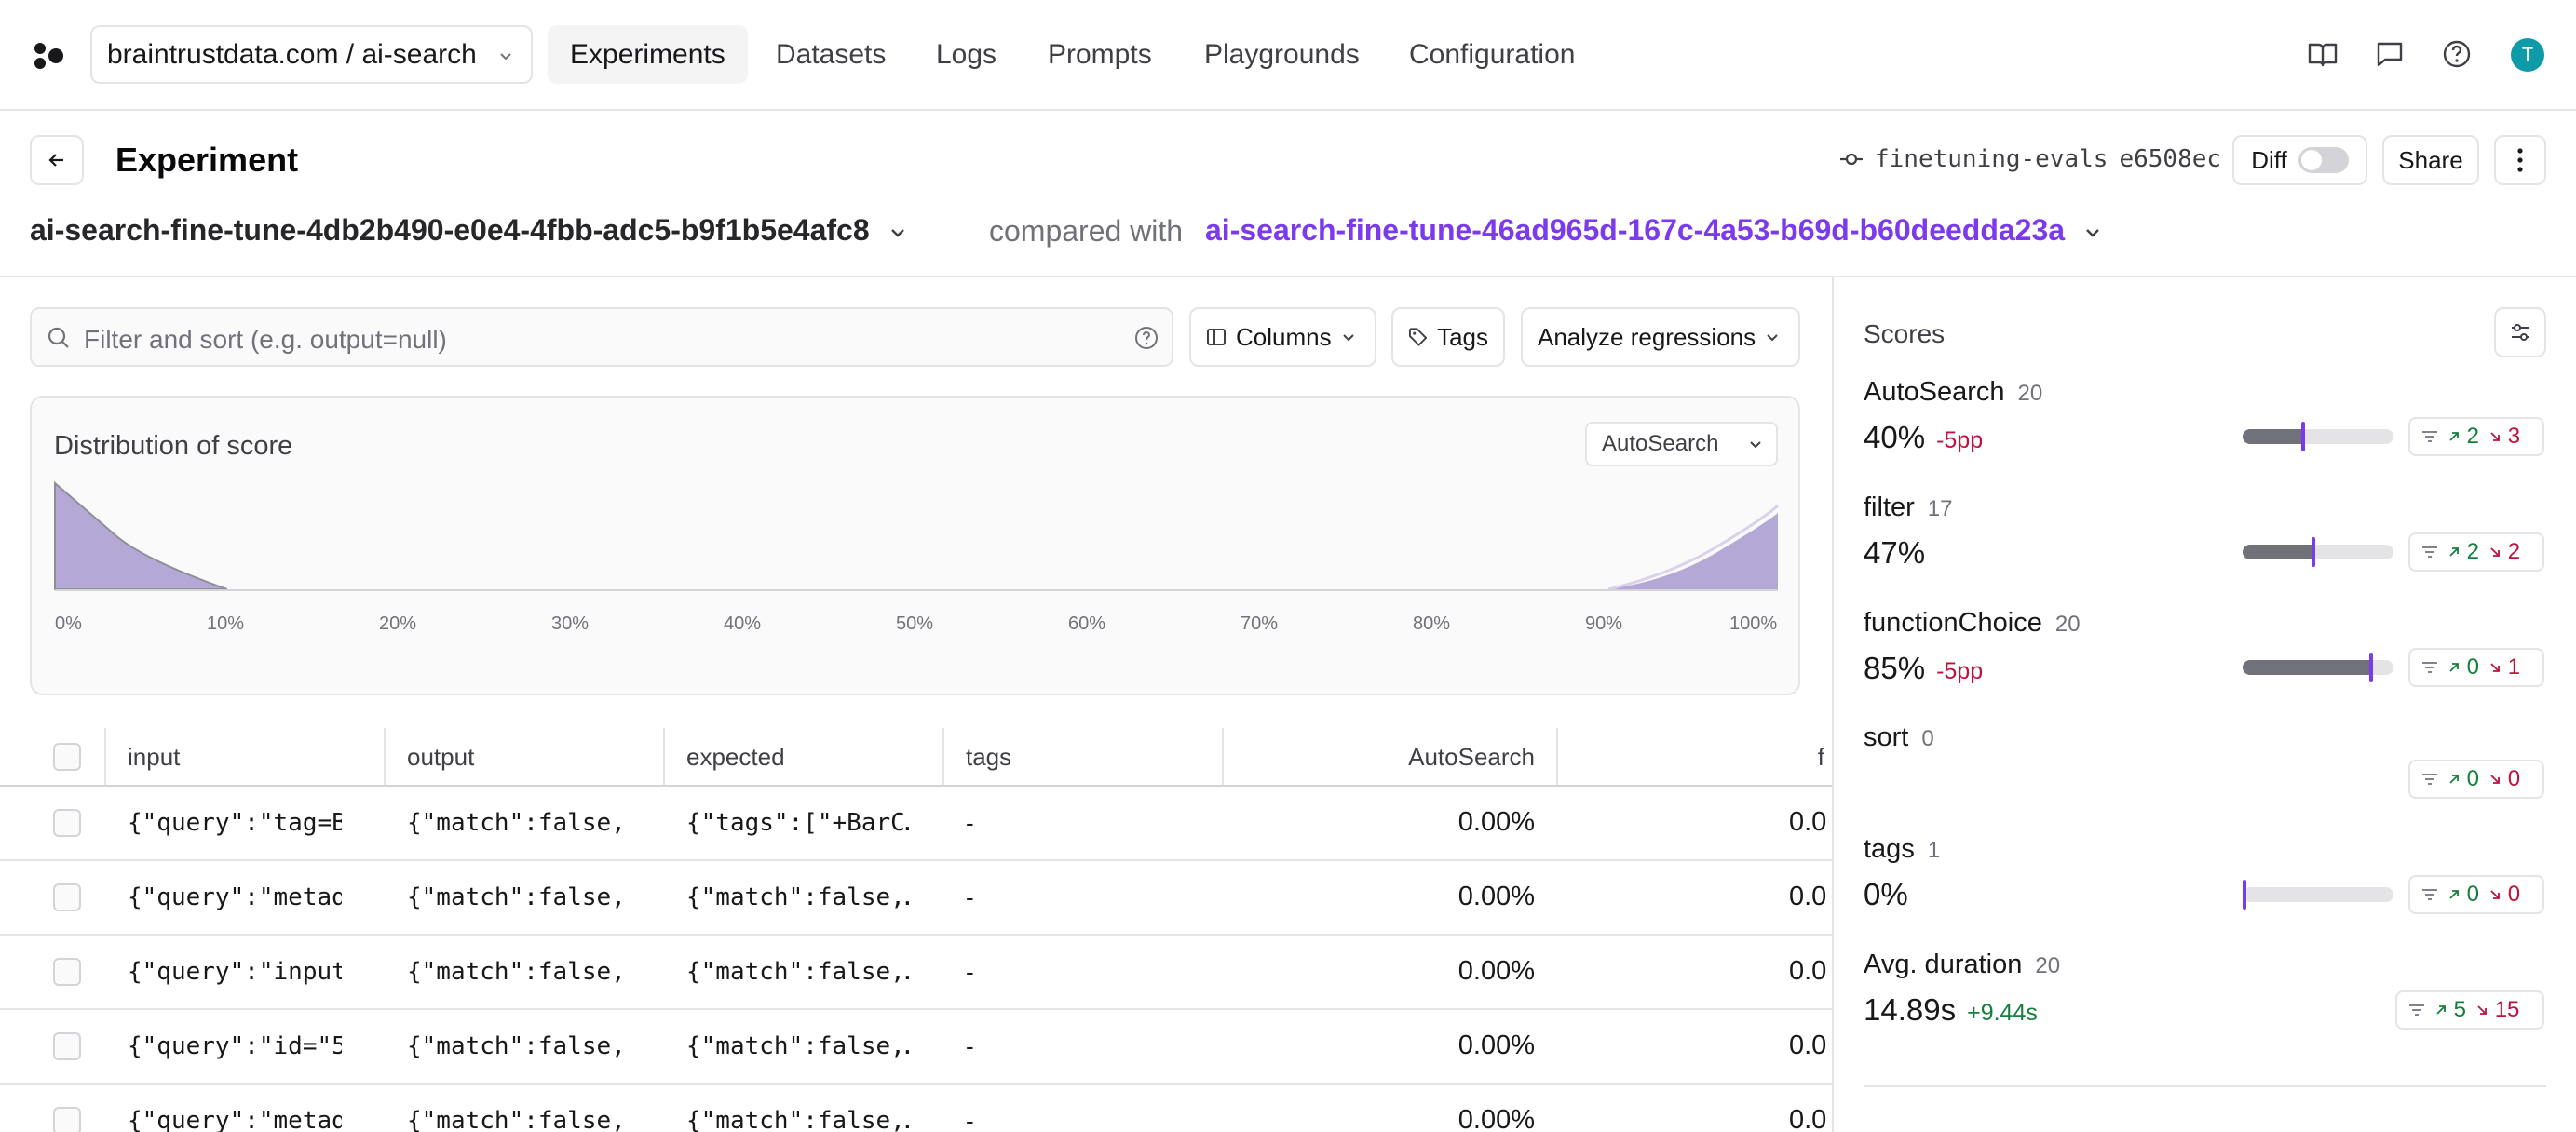 This screenshot has height=1132, width=2576. What do you see at coordinates (2244, 895) in the screenshot?
I see `score-bar-marker` at bounding box center [2244, 895].